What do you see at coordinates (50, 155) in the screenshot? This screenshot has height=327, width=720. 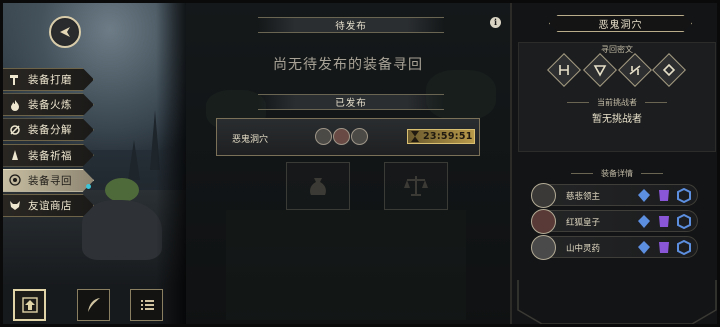 I see `menu-item-label: 装备祈福` at bounding box center [50, 155].